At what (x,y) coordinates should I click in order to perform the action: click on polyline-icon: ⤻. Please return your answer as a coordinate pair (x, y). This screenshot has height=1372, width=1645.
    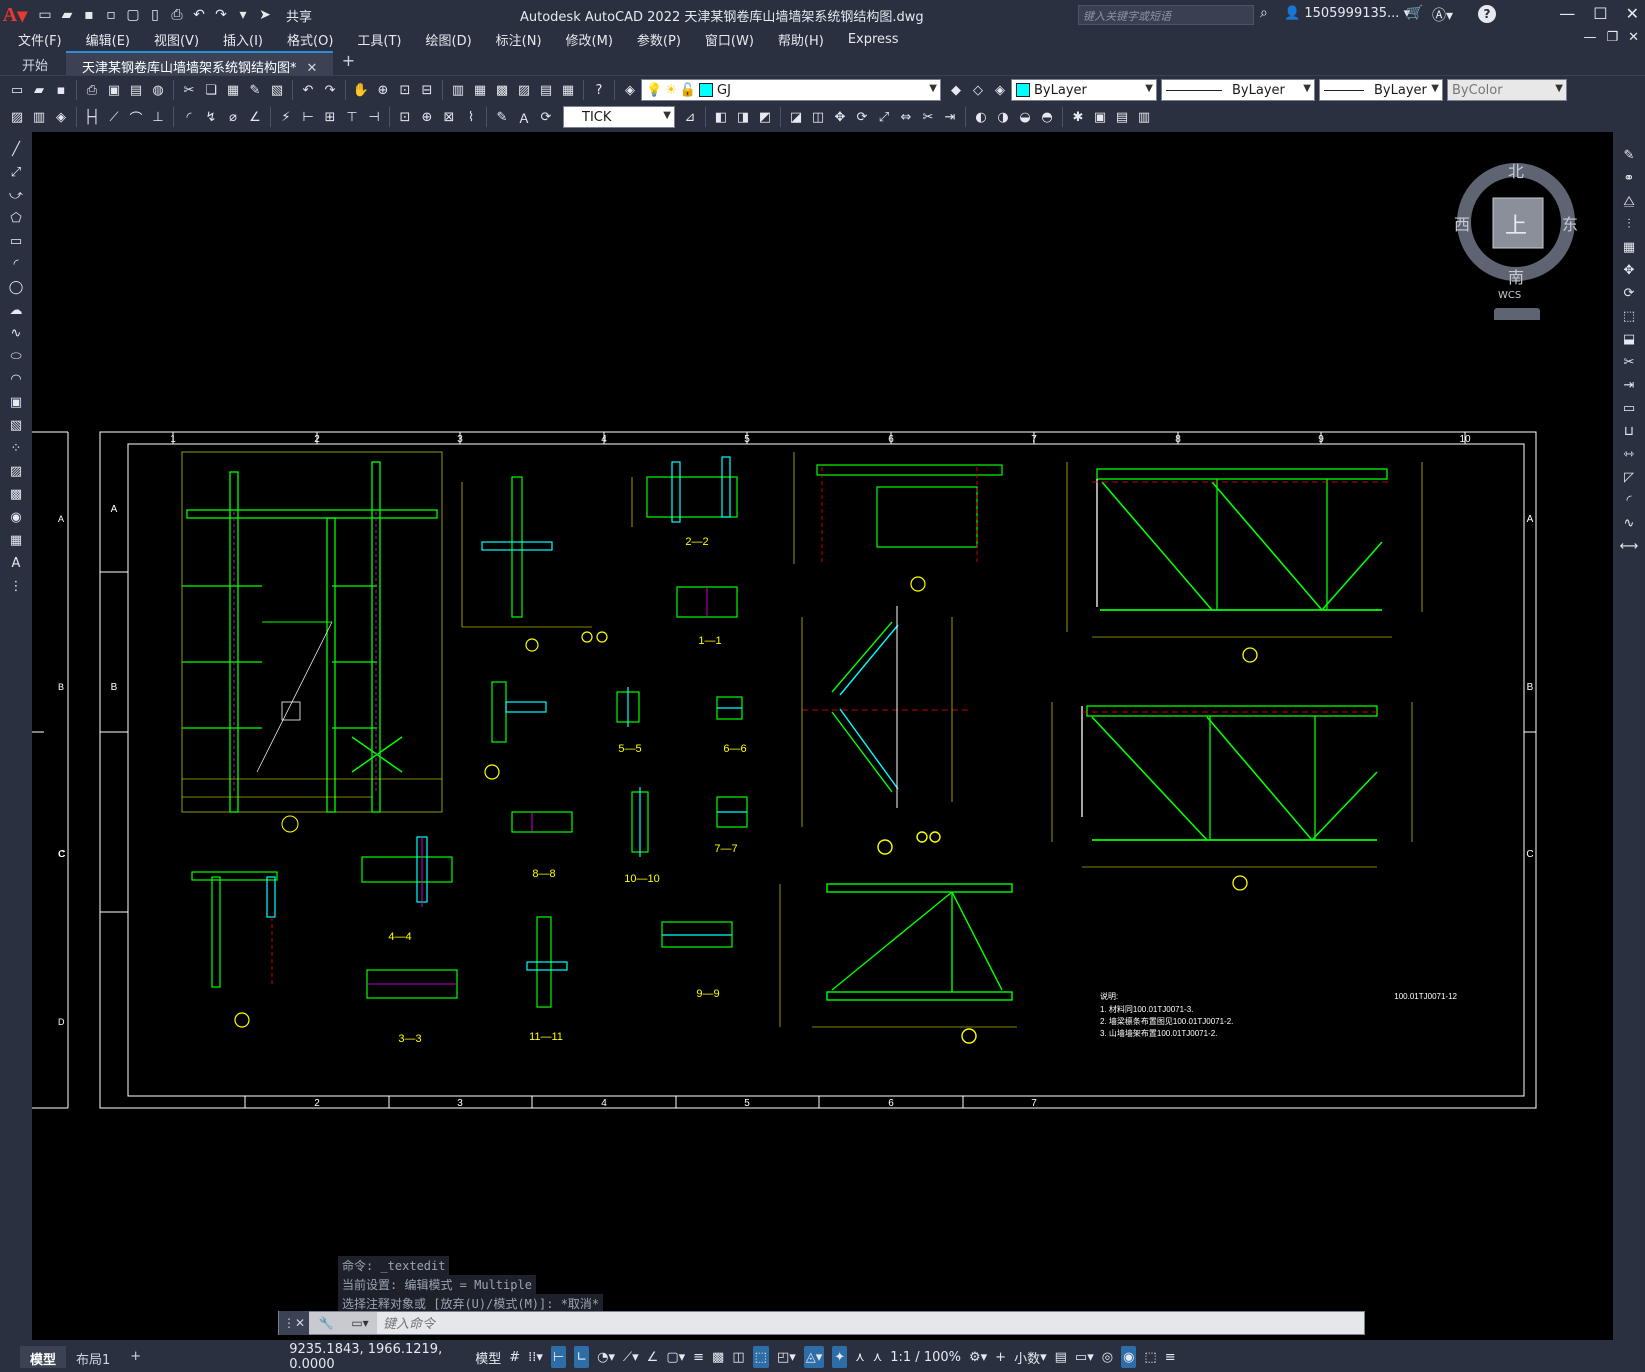
    Looking at the image, I should click on (16, 195).